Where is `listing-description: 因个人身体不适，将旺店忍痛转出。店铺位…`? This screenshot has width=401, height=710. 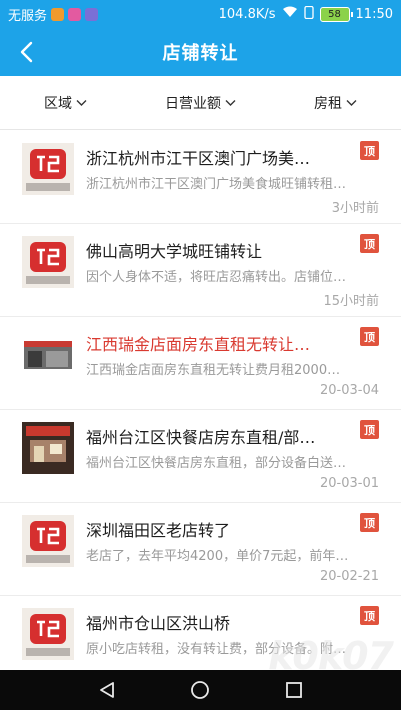 listing-description: 因个人身体不适，将旺店忍痛转出。店铺位… is located at coordinates (216, 277).